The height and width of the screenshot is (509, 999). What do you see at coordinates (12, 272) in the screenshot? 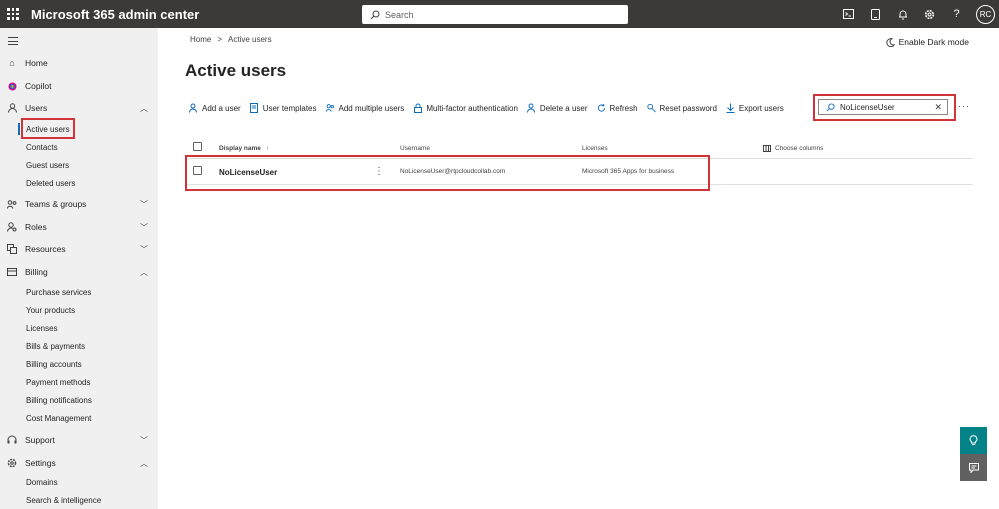
I see `billing-icon` at bounding box center [12, 272].